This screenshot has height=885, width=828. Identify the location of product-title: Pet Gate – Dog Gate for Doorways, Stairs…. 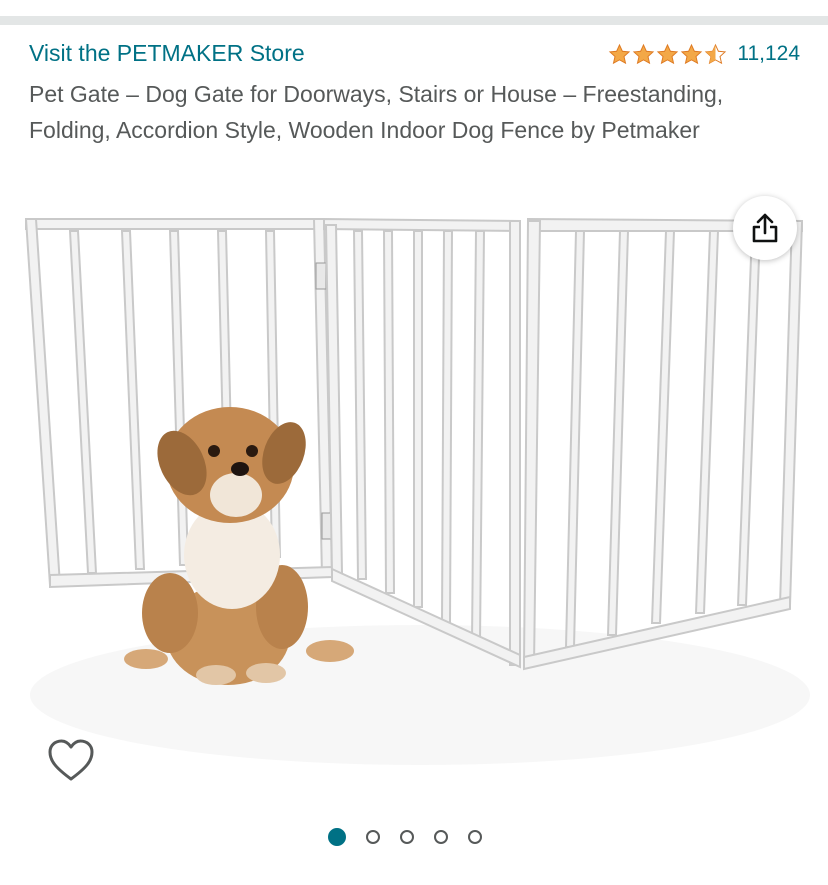
(376, 112).